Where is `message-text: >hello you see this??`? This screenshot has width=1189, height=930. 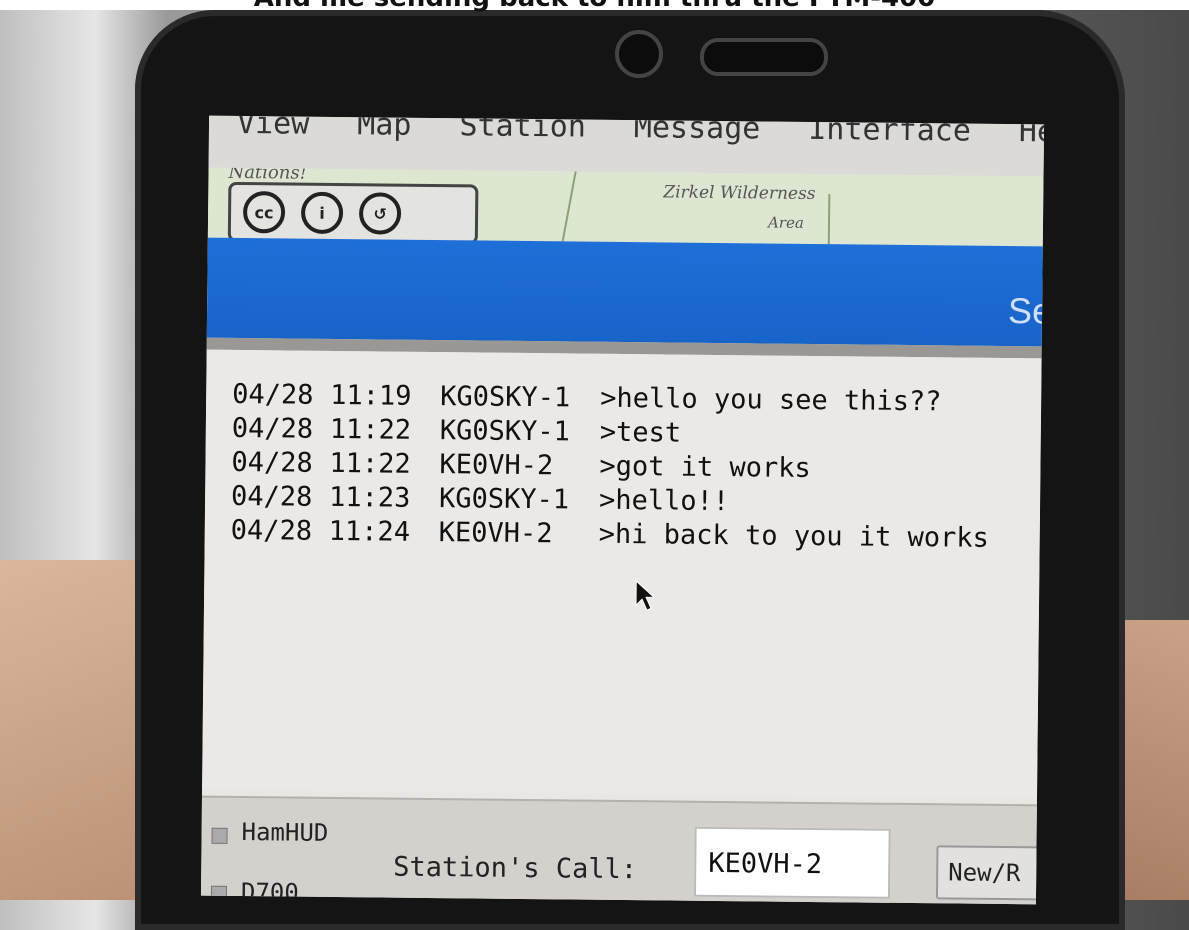
message-text: >hello you see this?? is located at coordinates (771, 400).